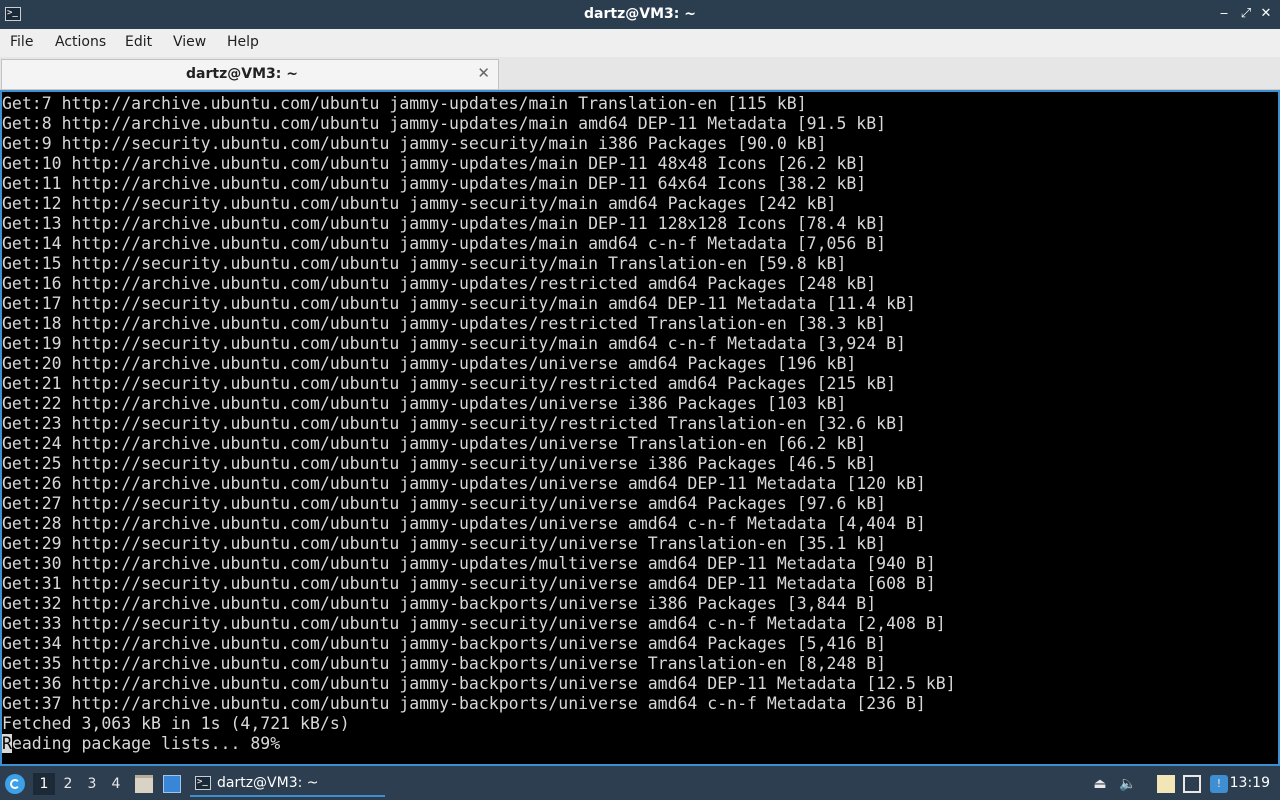 Image resolution: width=1280 pixels, height=800 pixels. What do you see at coordinates (1224, 14) in the screenshot?
I see `minimize-button: ‒` at bounding box center [1224, 14].